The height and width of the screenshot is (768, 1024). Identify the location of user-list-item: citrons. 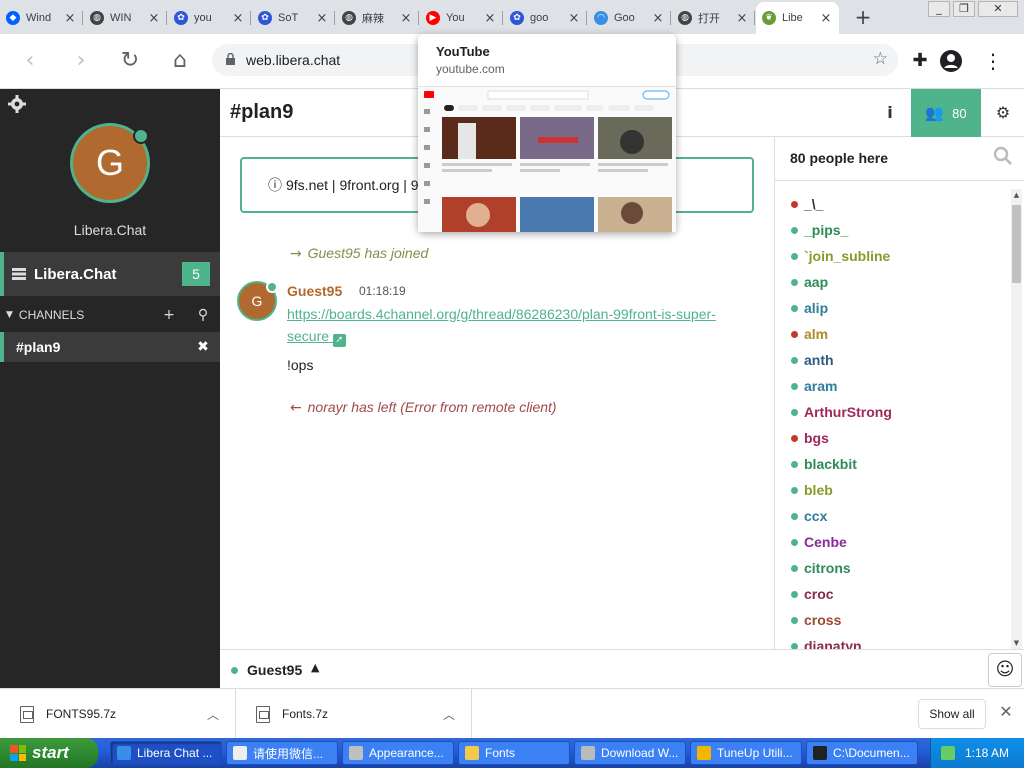
(892, 568).